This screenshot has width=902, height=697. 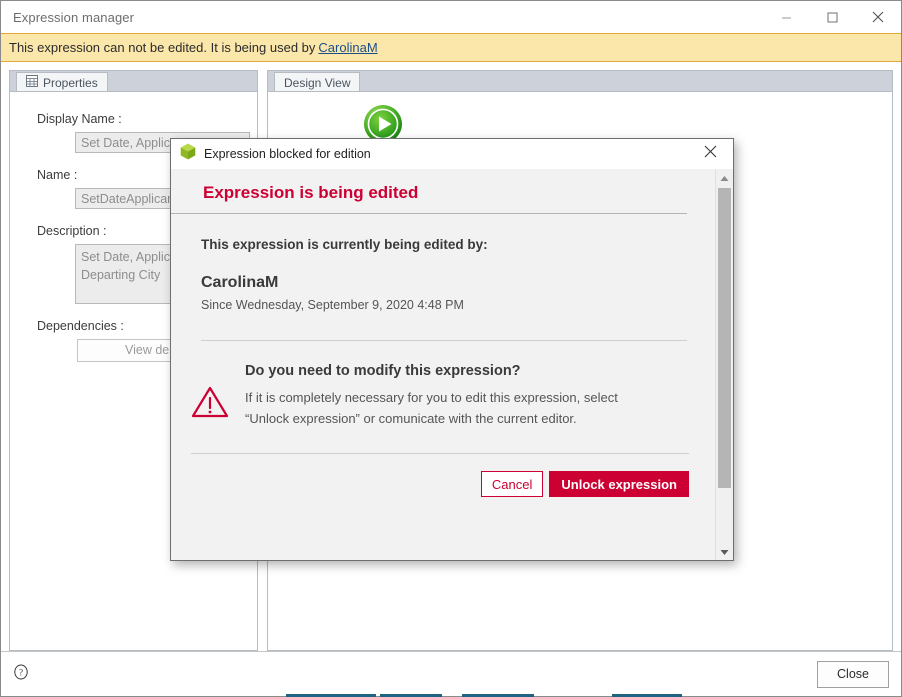 I want to click on maximize-button, so click(x=832, y=17).